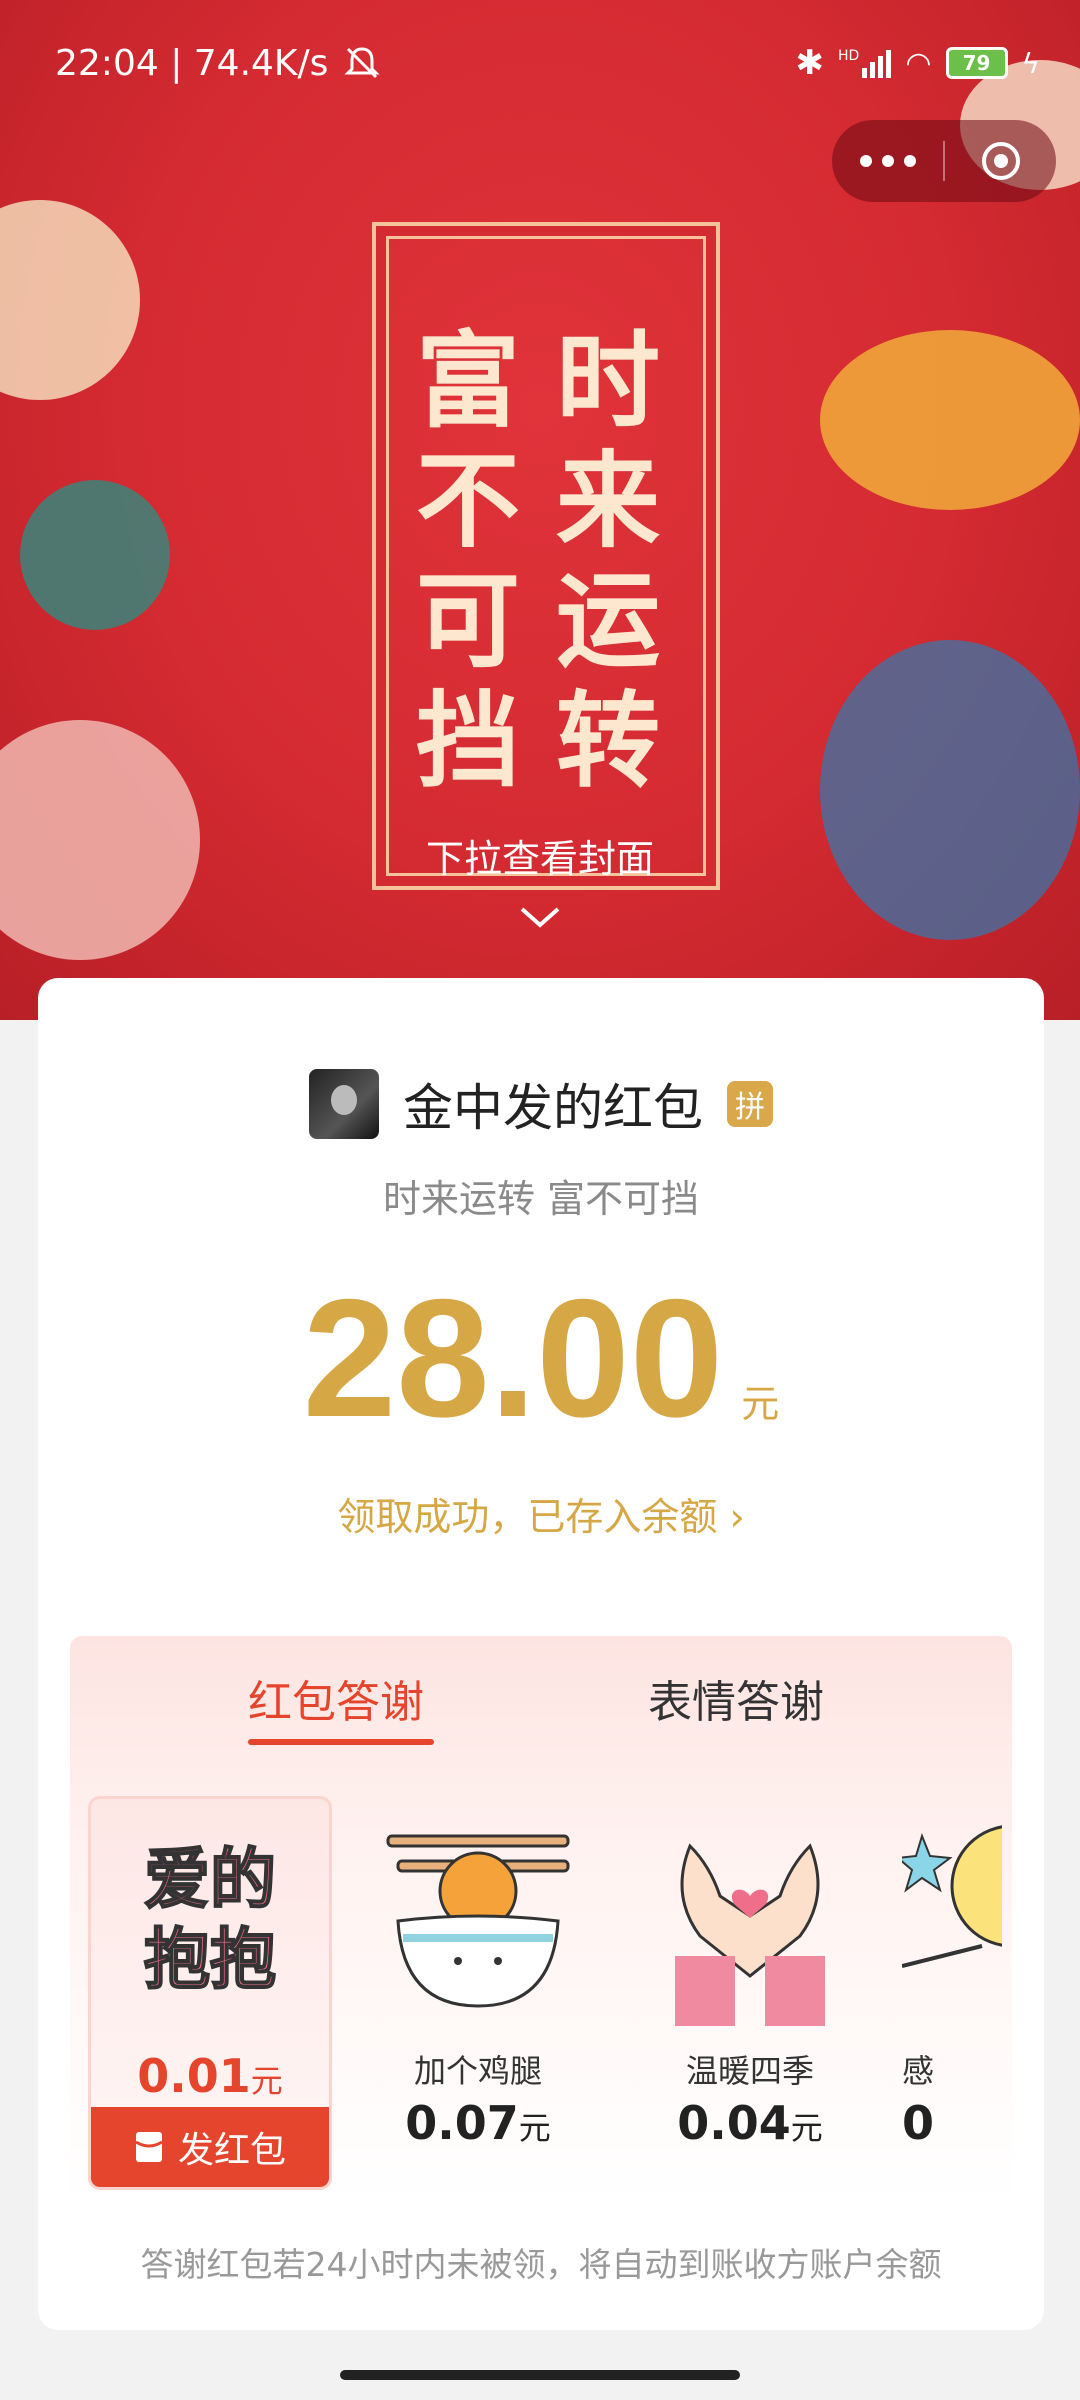 Image resolution: width=1080 pixels, height=2400 pixels. Describe the element at coordinates (918, 2071) in the screenshot. I see `gift-name: 感` at that location.